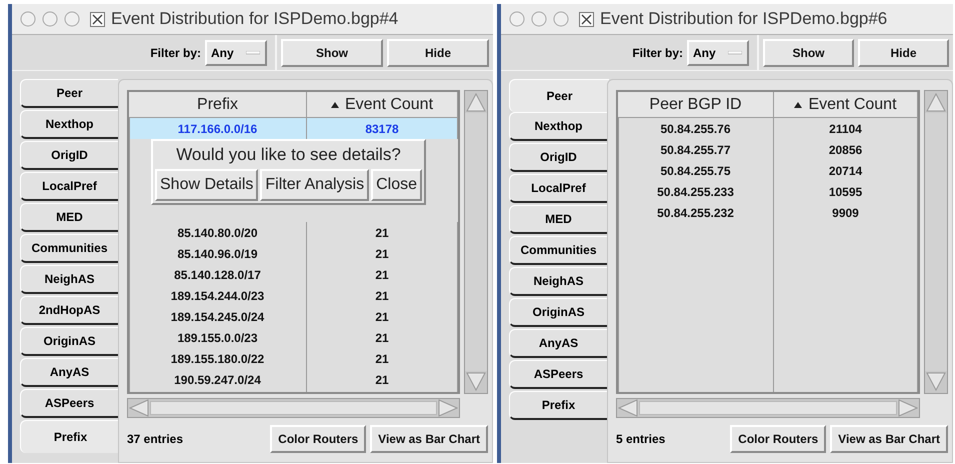 The image size is (955, 464). What do you see at coordinates (696, 105) in the screenshot?
I see `column-header: Peer BGP ID` at bounding box center [696, 105].